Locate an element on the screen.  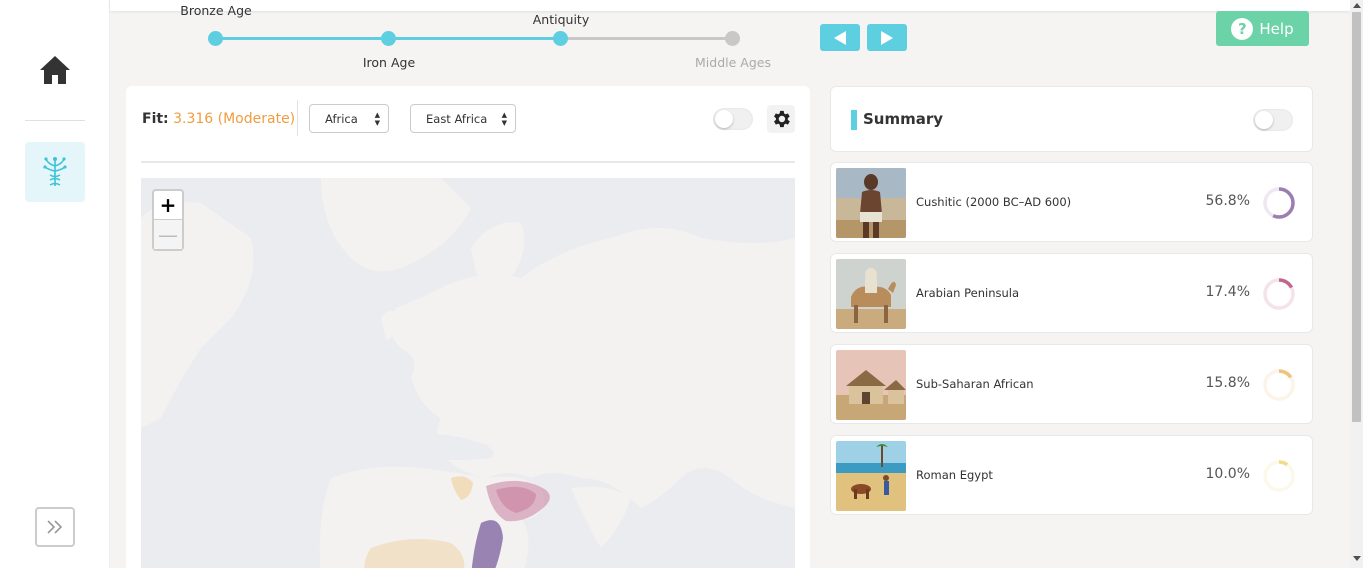
gear-icon is located at coordinates (782, 119).